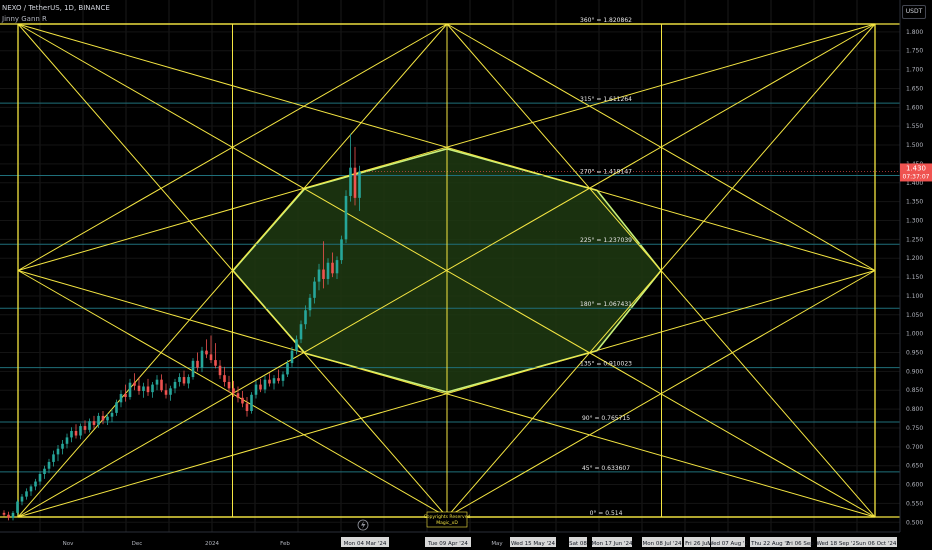 Image resolution: width=932 pixels, height=550 pixels. What do you see at coordinates (914, 390) in the screenshot?
I see `price-tick-label: 0.850` at bounding box center [914, 390].